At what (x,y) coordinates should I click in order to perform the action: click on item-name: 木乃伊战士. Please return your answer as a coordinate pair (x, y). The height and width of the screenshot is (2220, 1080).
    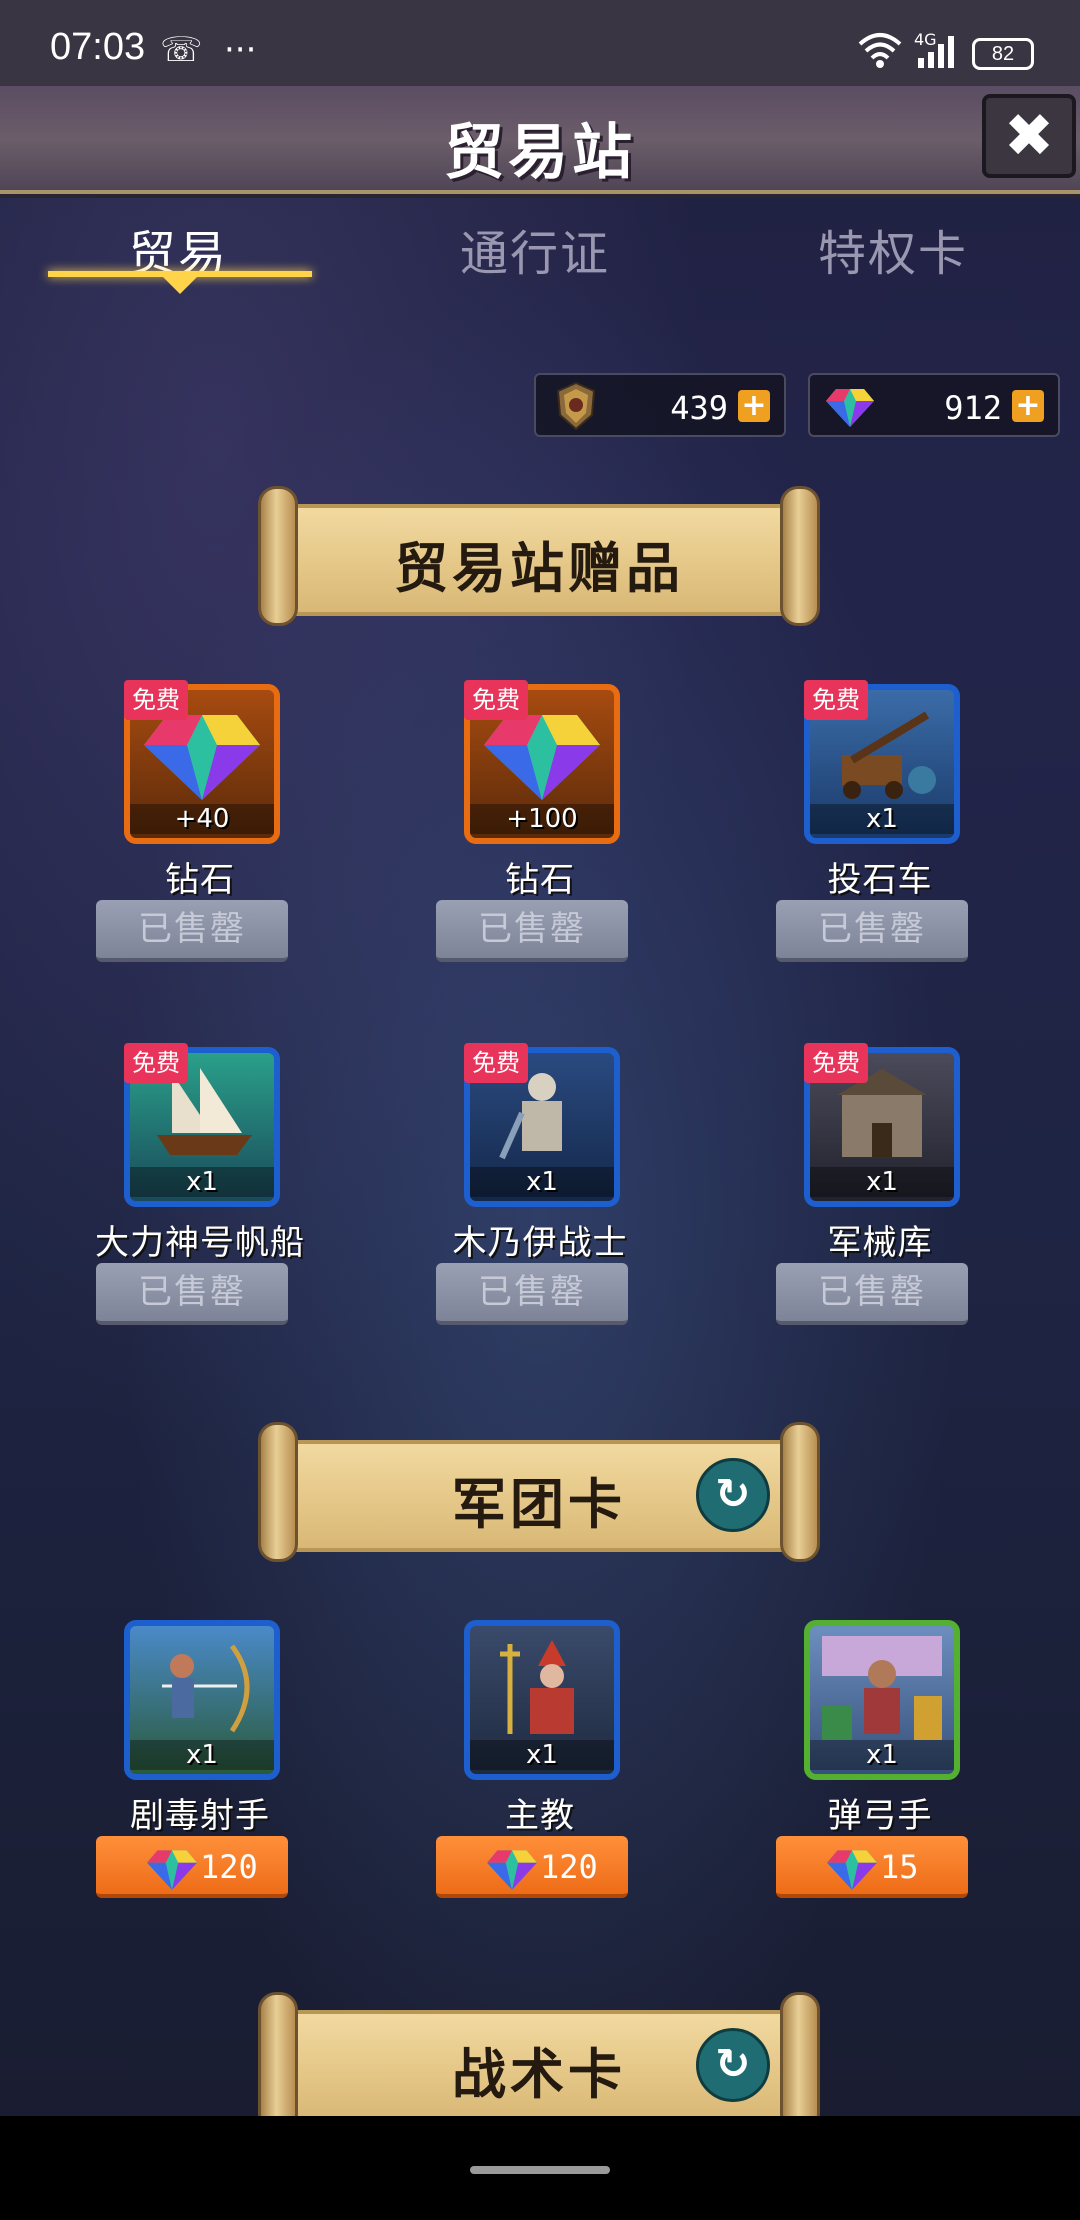
    Looking at the image, I should click on (540, 1243).